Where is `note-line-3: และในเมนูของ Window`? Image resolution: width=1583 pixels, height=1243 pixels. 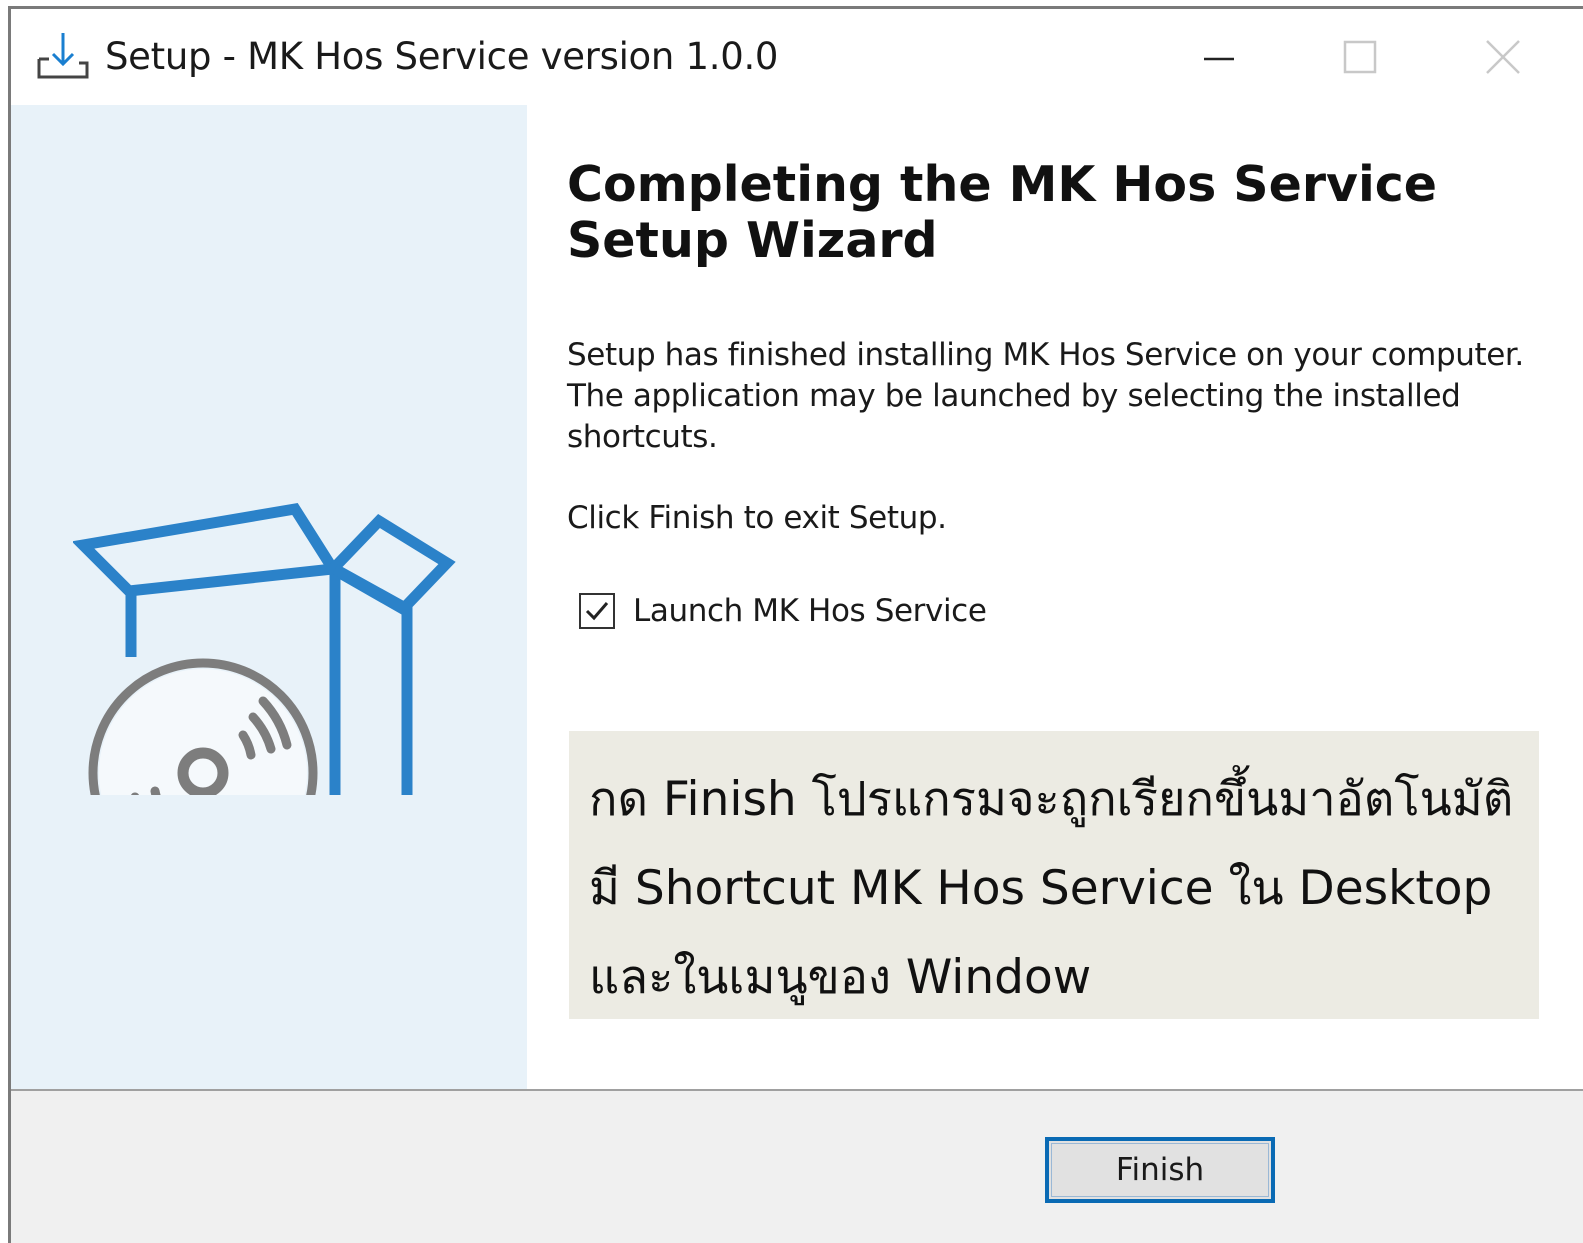 note-line-3: และในเมนูของ Window is located at coordinates (840, 977).